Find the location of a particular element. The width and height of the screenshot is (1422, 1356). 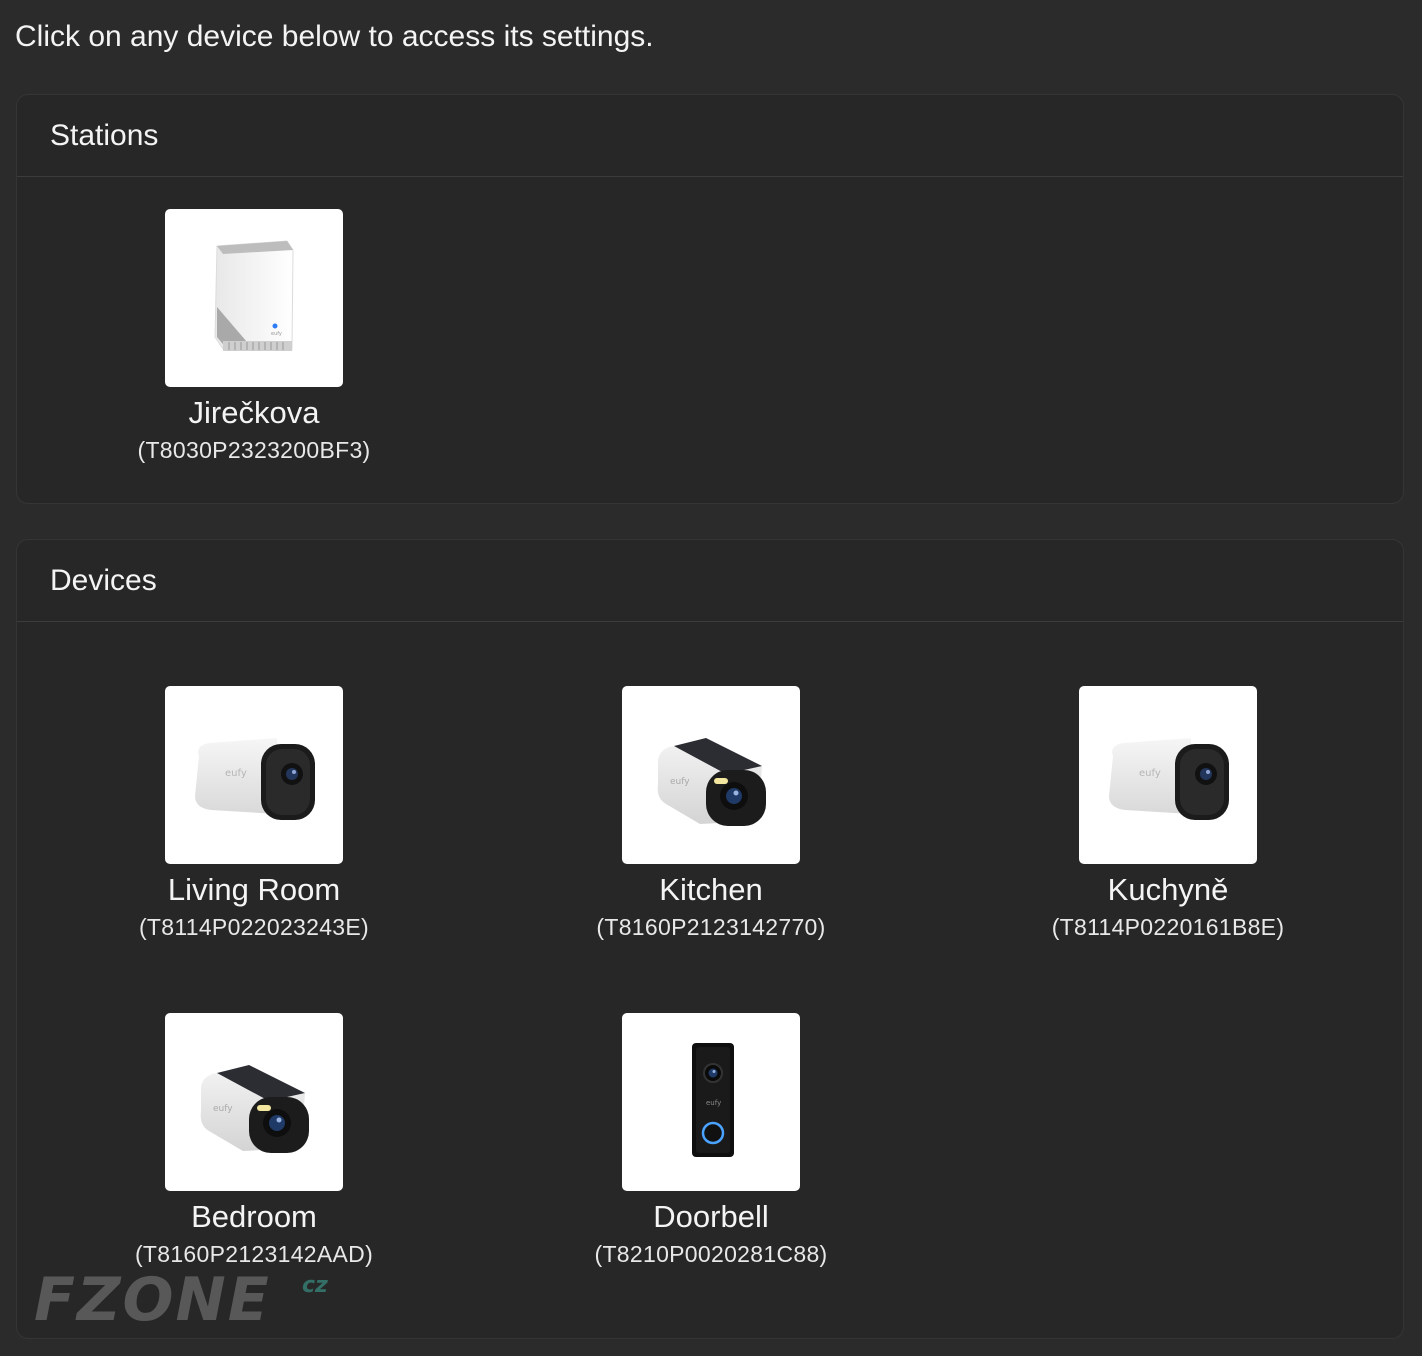

devices-header: Devices is located at coordinates (710, 581).